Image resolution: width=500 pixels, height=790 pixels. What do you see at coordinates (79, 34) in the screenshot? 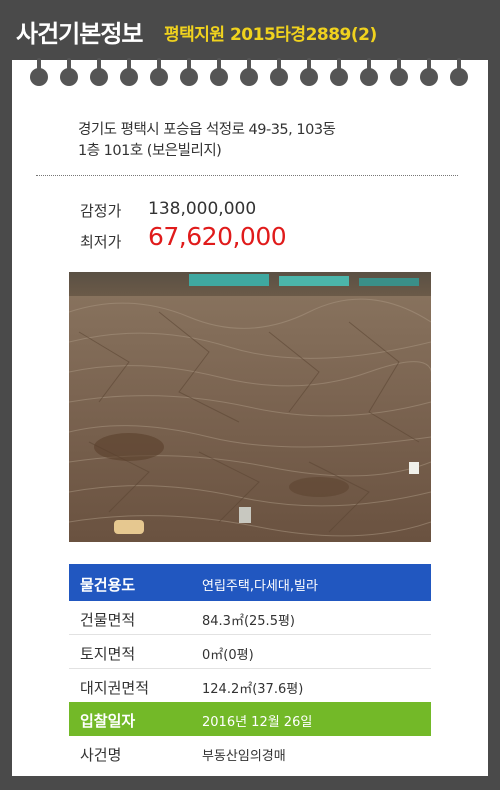
I see `page-title: 사건기본정보` at bounding box center [79, 34].